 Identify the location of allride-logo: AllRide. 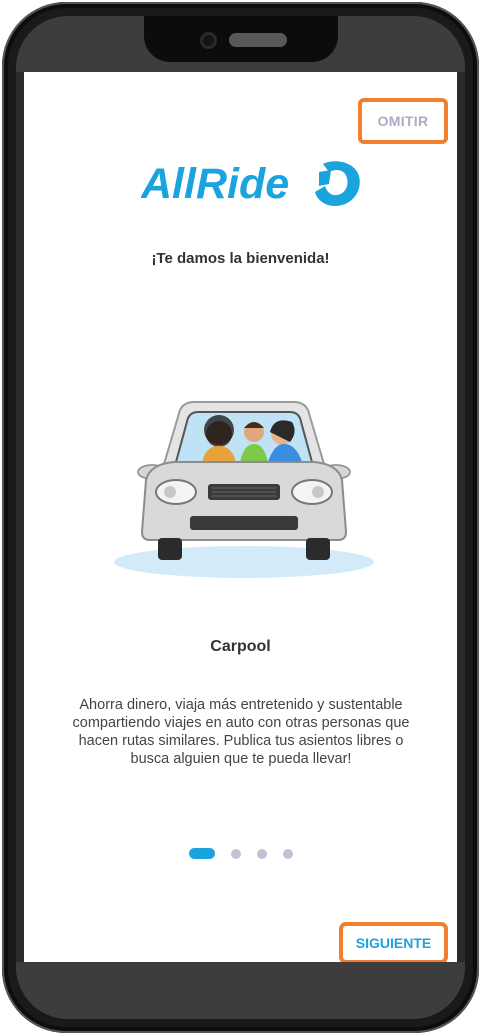
(250, 184).